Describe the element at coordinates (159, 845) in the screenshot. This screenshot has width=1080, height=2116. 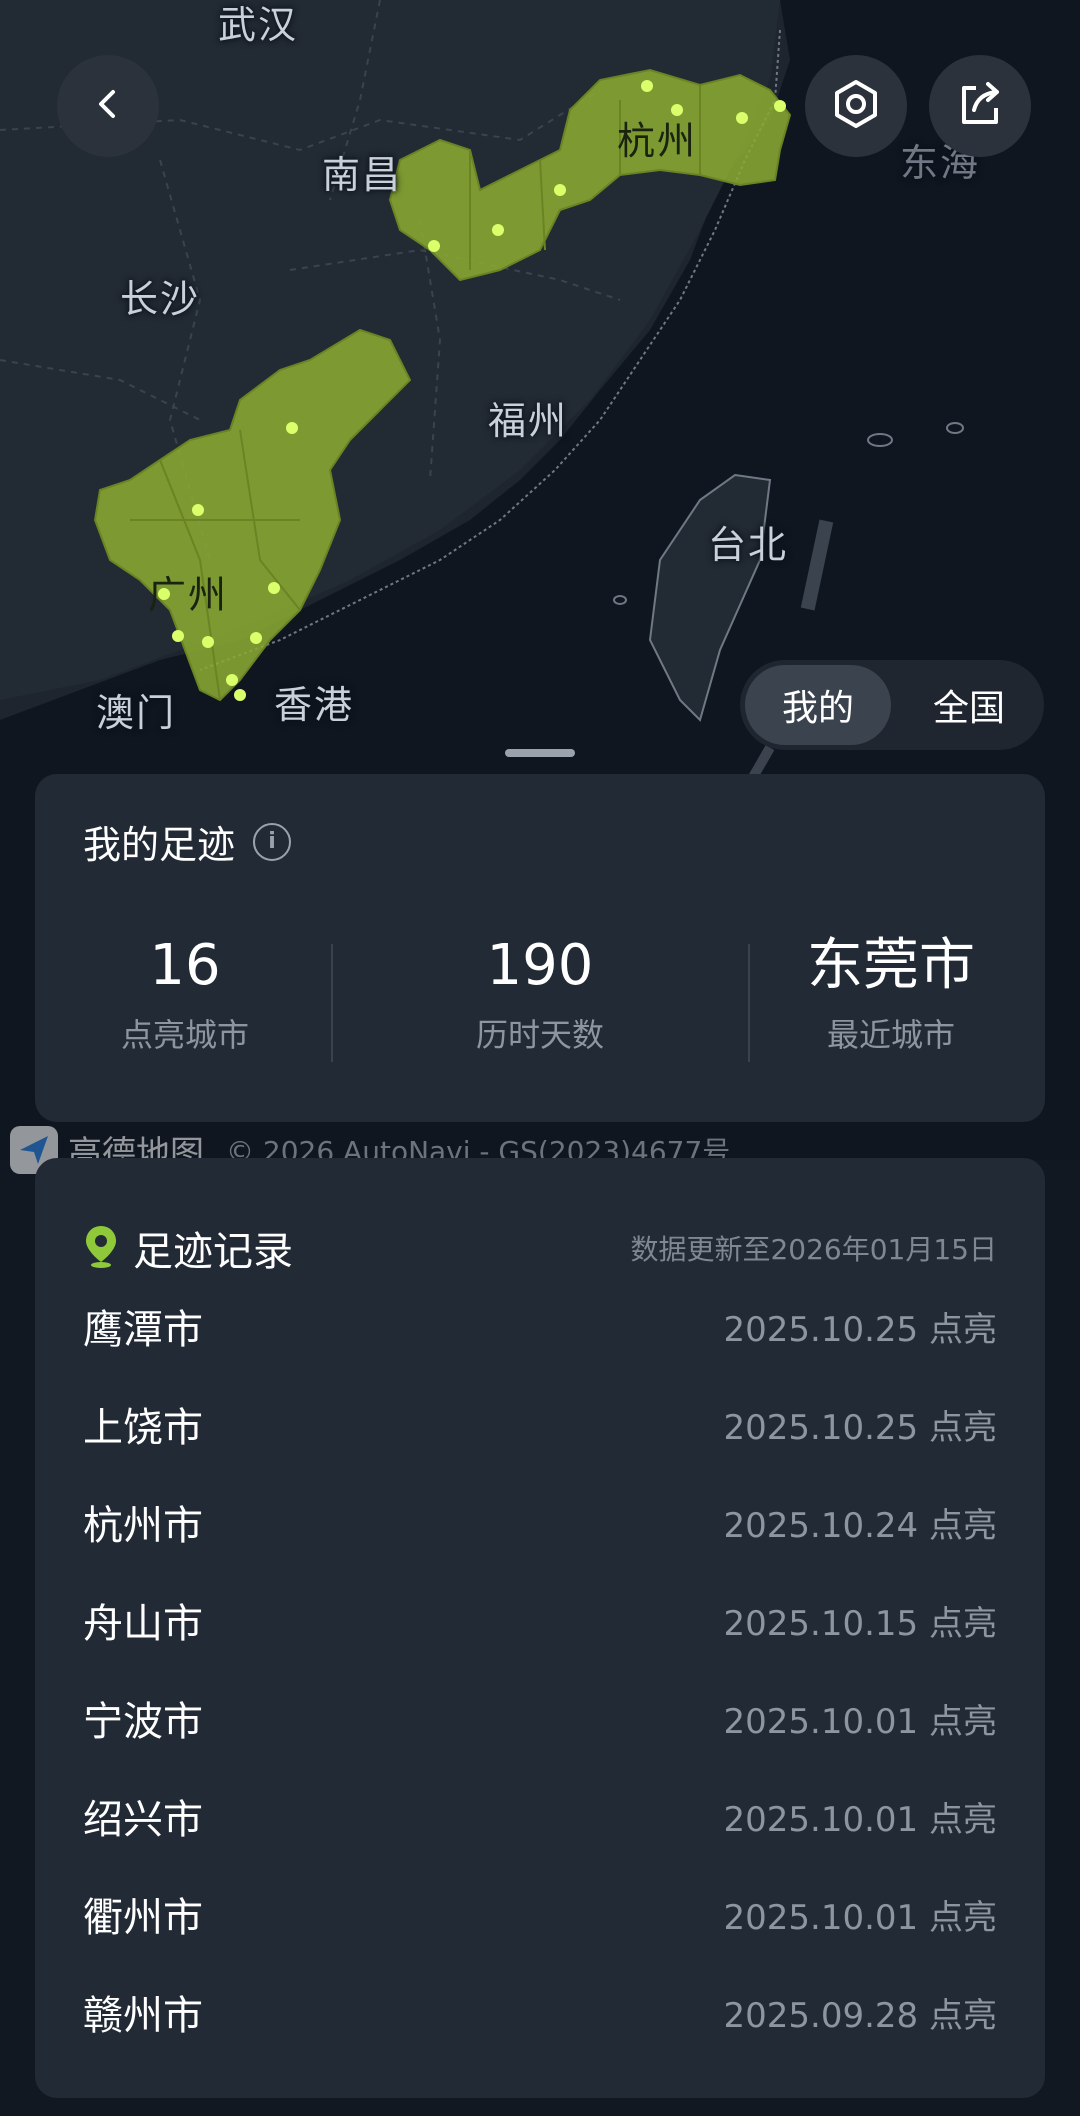
I see `stats-title: 我的足迹` at that location.